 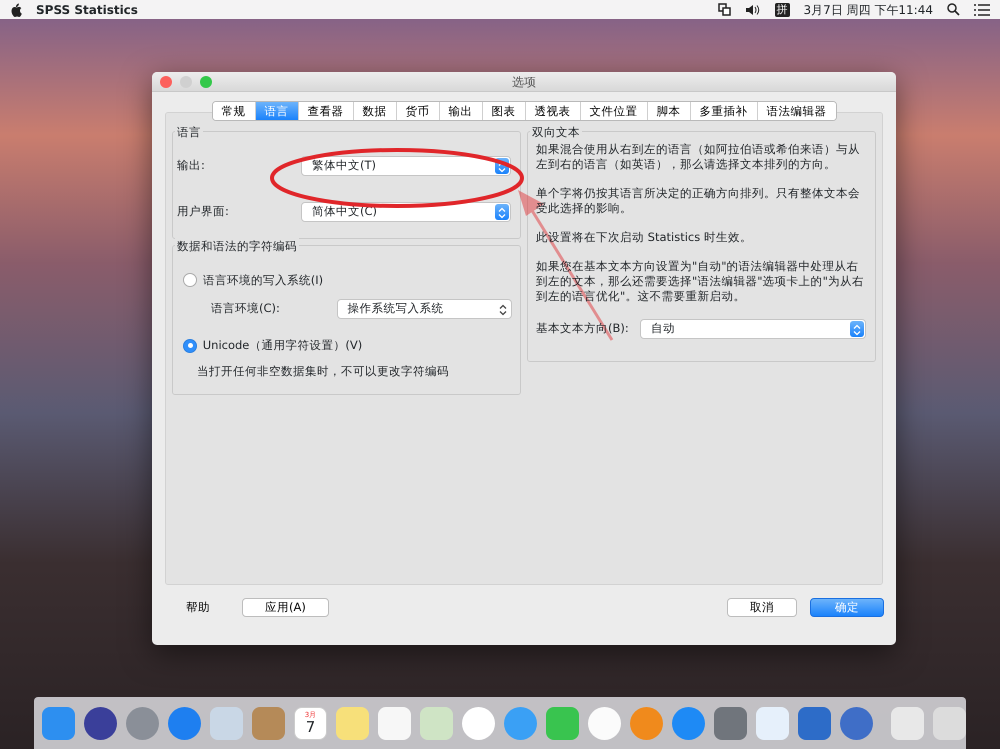 I want to click on field-label: 用户界面:, so click(x=203, y=211).